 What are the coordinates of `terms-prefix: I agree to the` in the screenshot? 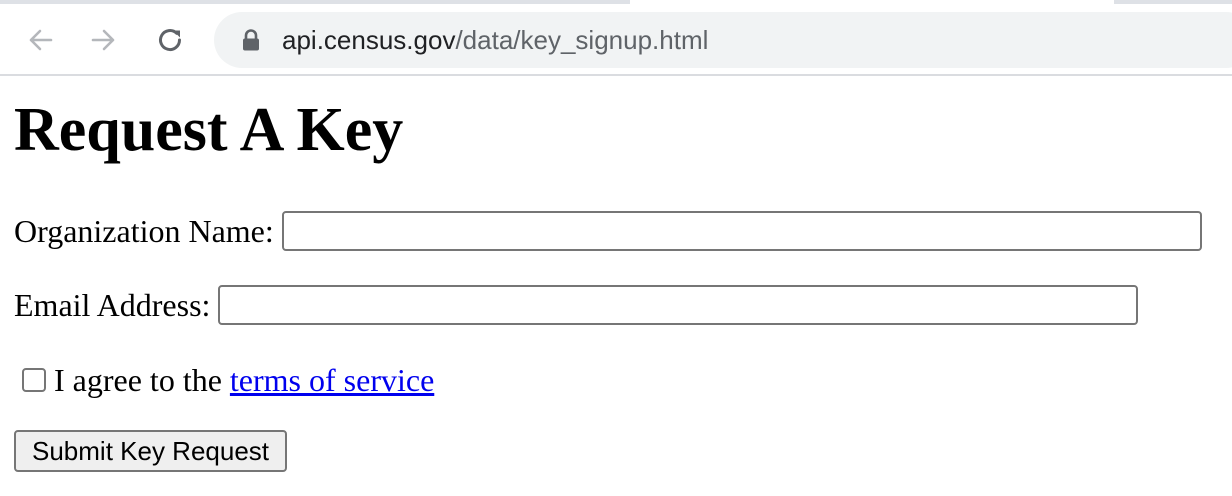 It's located at (142, 379).